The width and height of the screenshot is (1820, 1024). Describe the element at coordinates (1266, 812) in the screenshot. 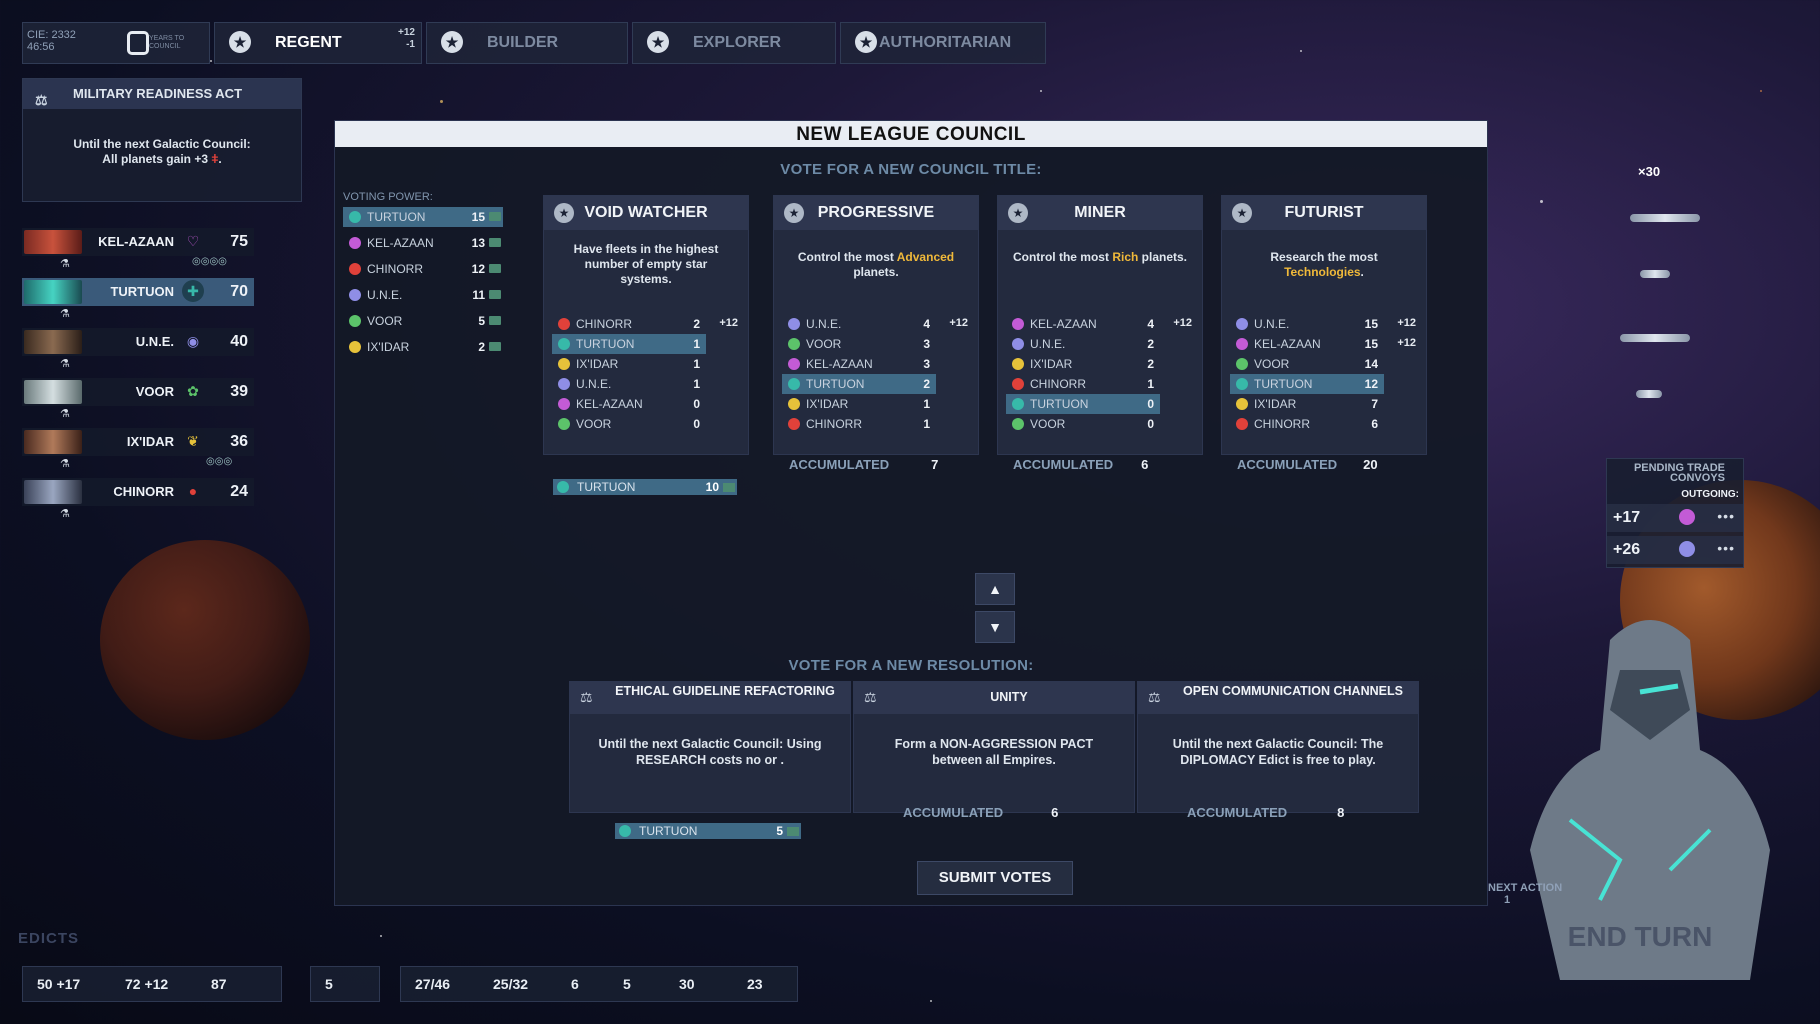

I see `accumulated-open-communication: ACCUMULATED 8` at that location.